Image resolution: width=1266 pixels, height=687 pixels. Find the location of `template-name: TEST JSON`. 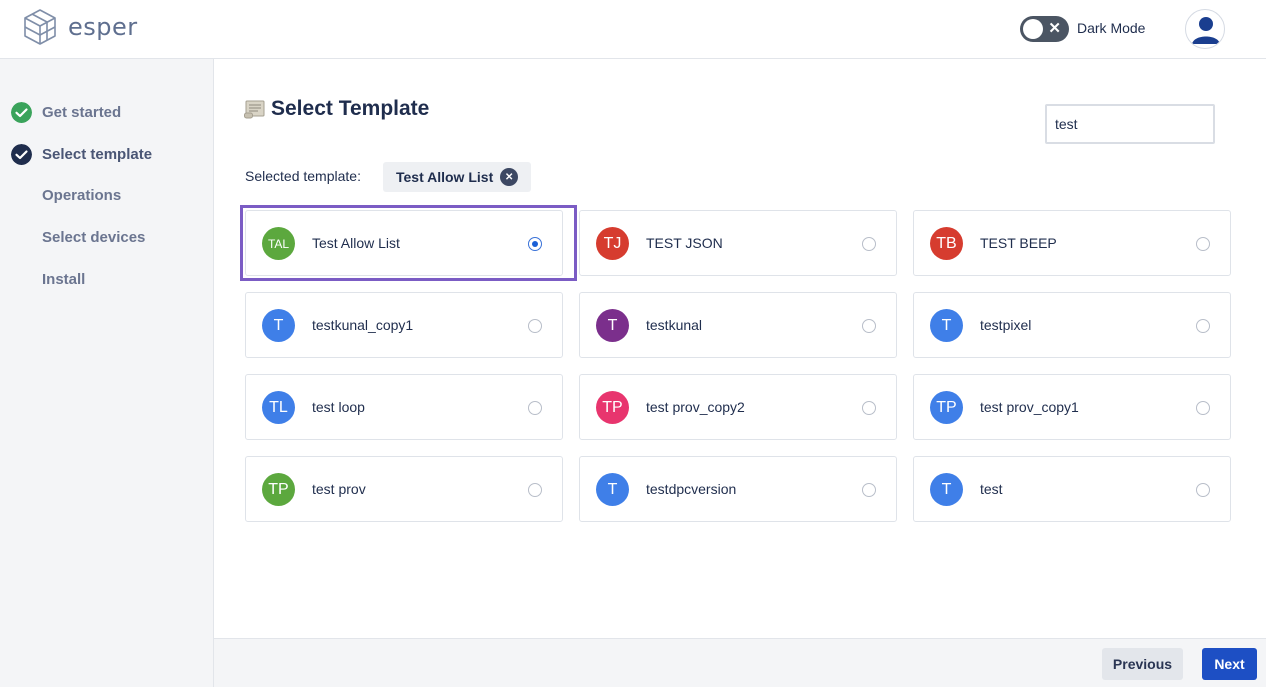

template-name: TEST JSON is located at coordinates (684, 243).